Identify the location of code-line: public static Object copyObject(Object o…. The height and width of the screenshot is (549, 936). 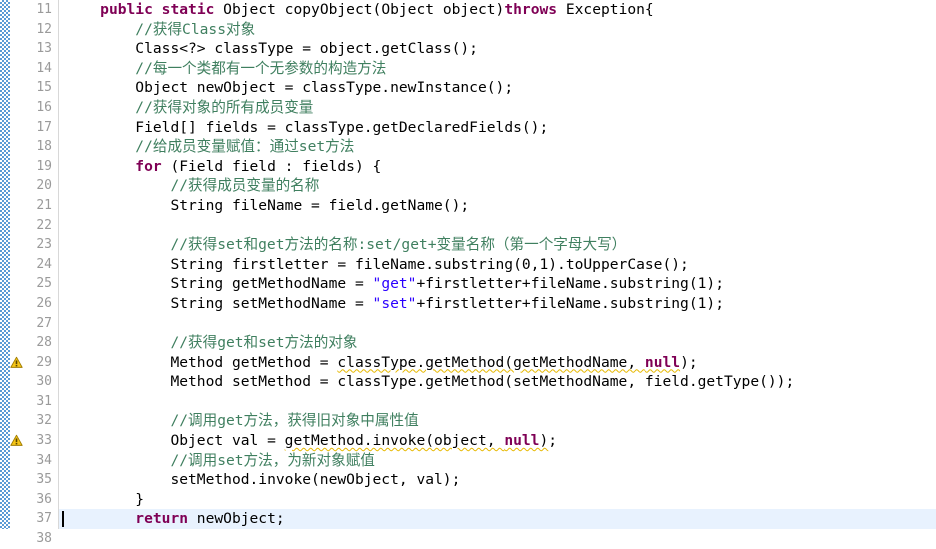
(497, 10).